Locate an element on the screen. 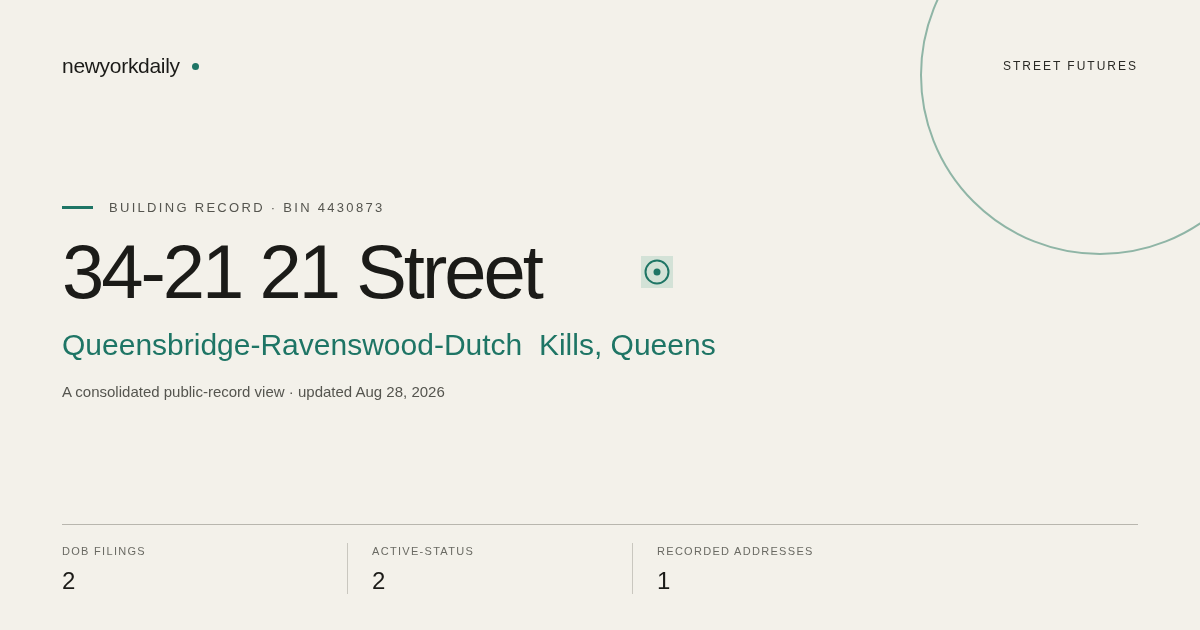  eyebrow-text: BUILDING RECORD · BIN 4430873 is located at coordinates (247, 208).